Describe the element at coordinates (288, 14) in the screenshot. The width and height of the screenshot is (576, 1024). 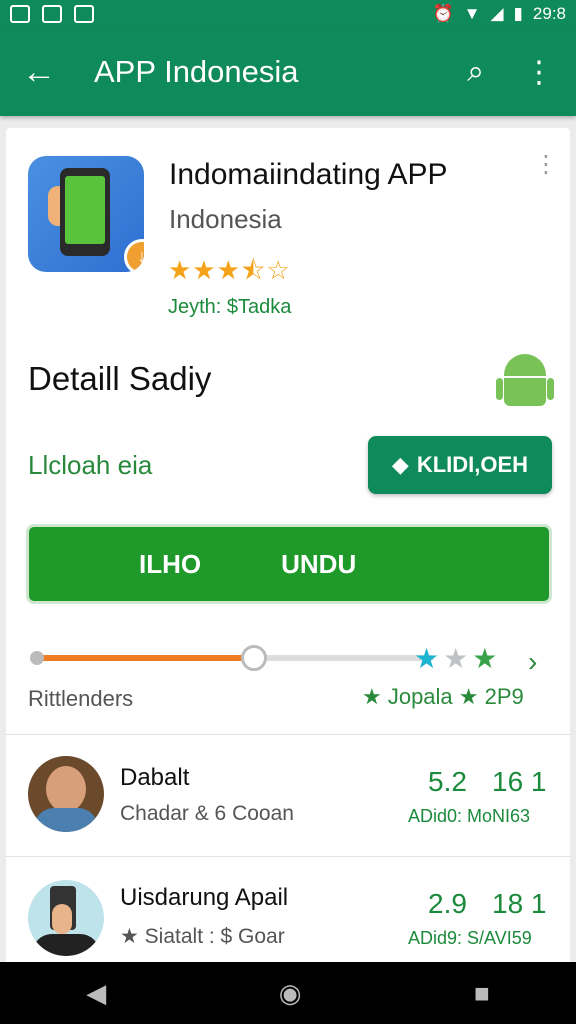
I see `status-bar: ⏰ ▼ ◢ ▮ 29:8` at that location.